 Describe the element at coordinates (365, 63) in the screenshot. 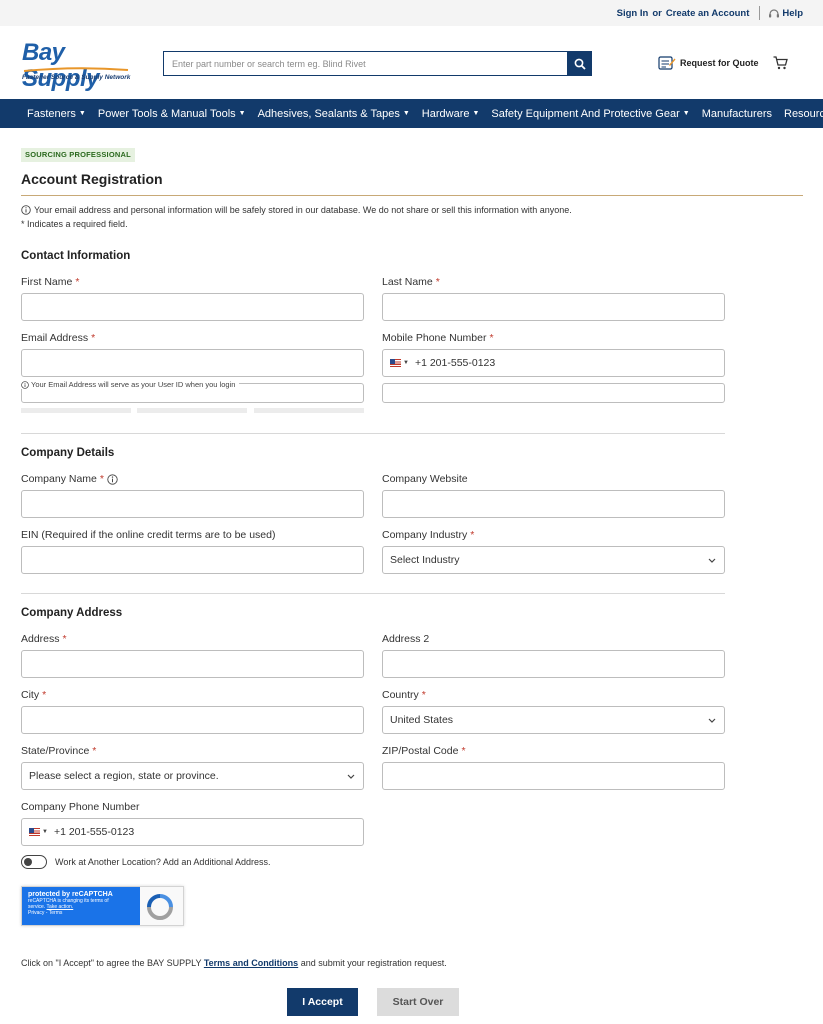

I see `search-input` at that location.